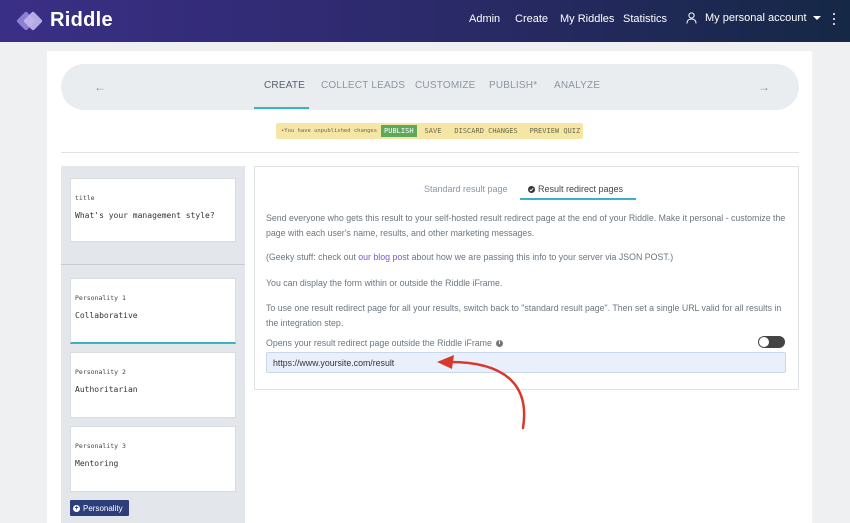 The height and width of the screenshot is (523, 850). What do you see at coordinates (153, 311) in the screenshot?
I see `personality-tile-1: Personality 1 Collaborative` at bounding box center [153, 311].